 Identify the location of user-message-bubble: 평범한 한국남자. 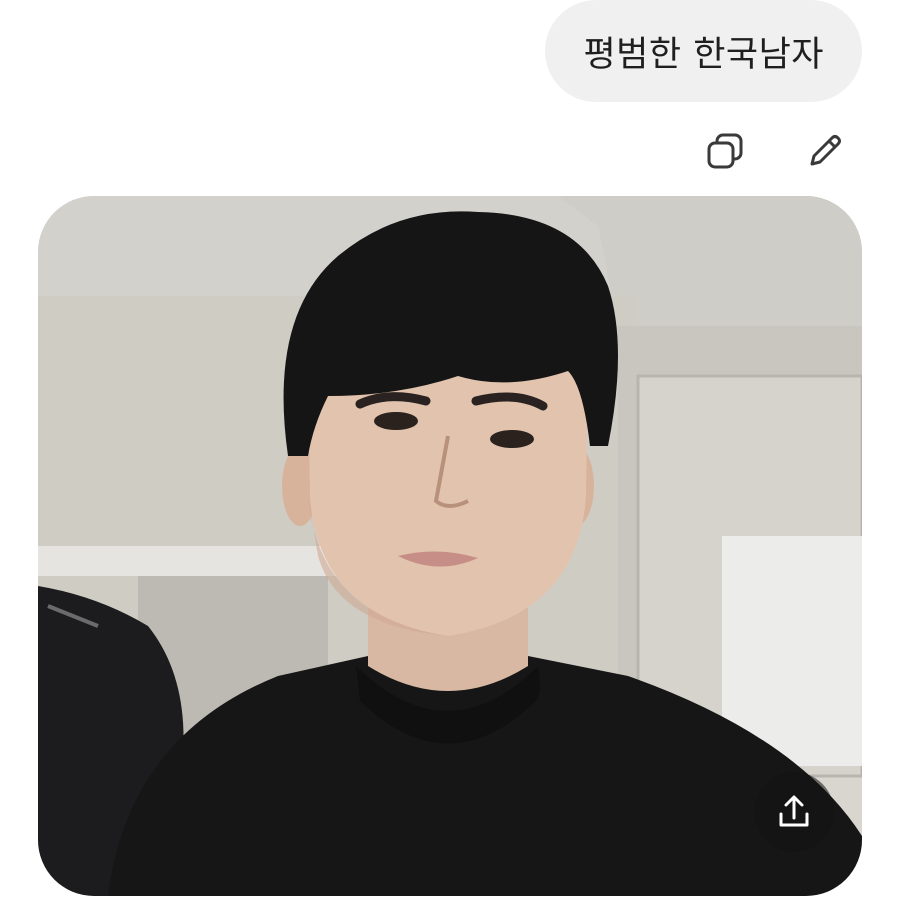
(703, 51).